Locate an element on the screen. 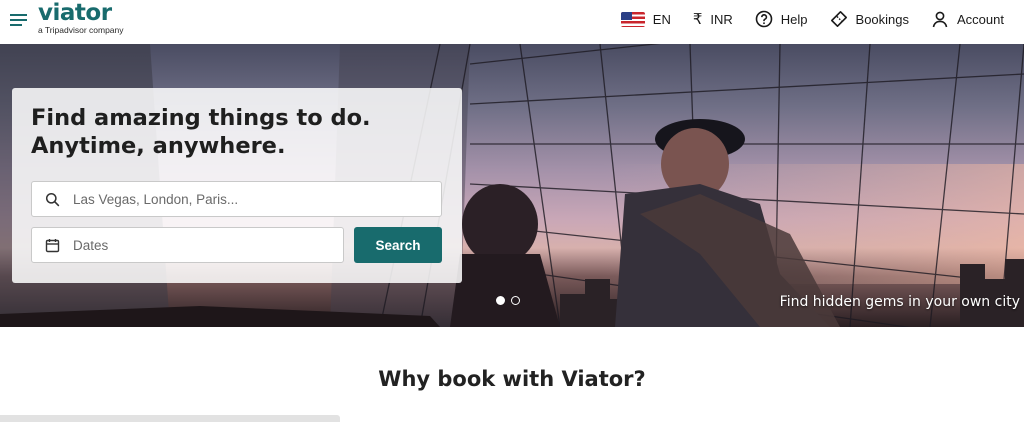 The image size is (1024, 422). account-label: Account is located at coordinates (980, 19).